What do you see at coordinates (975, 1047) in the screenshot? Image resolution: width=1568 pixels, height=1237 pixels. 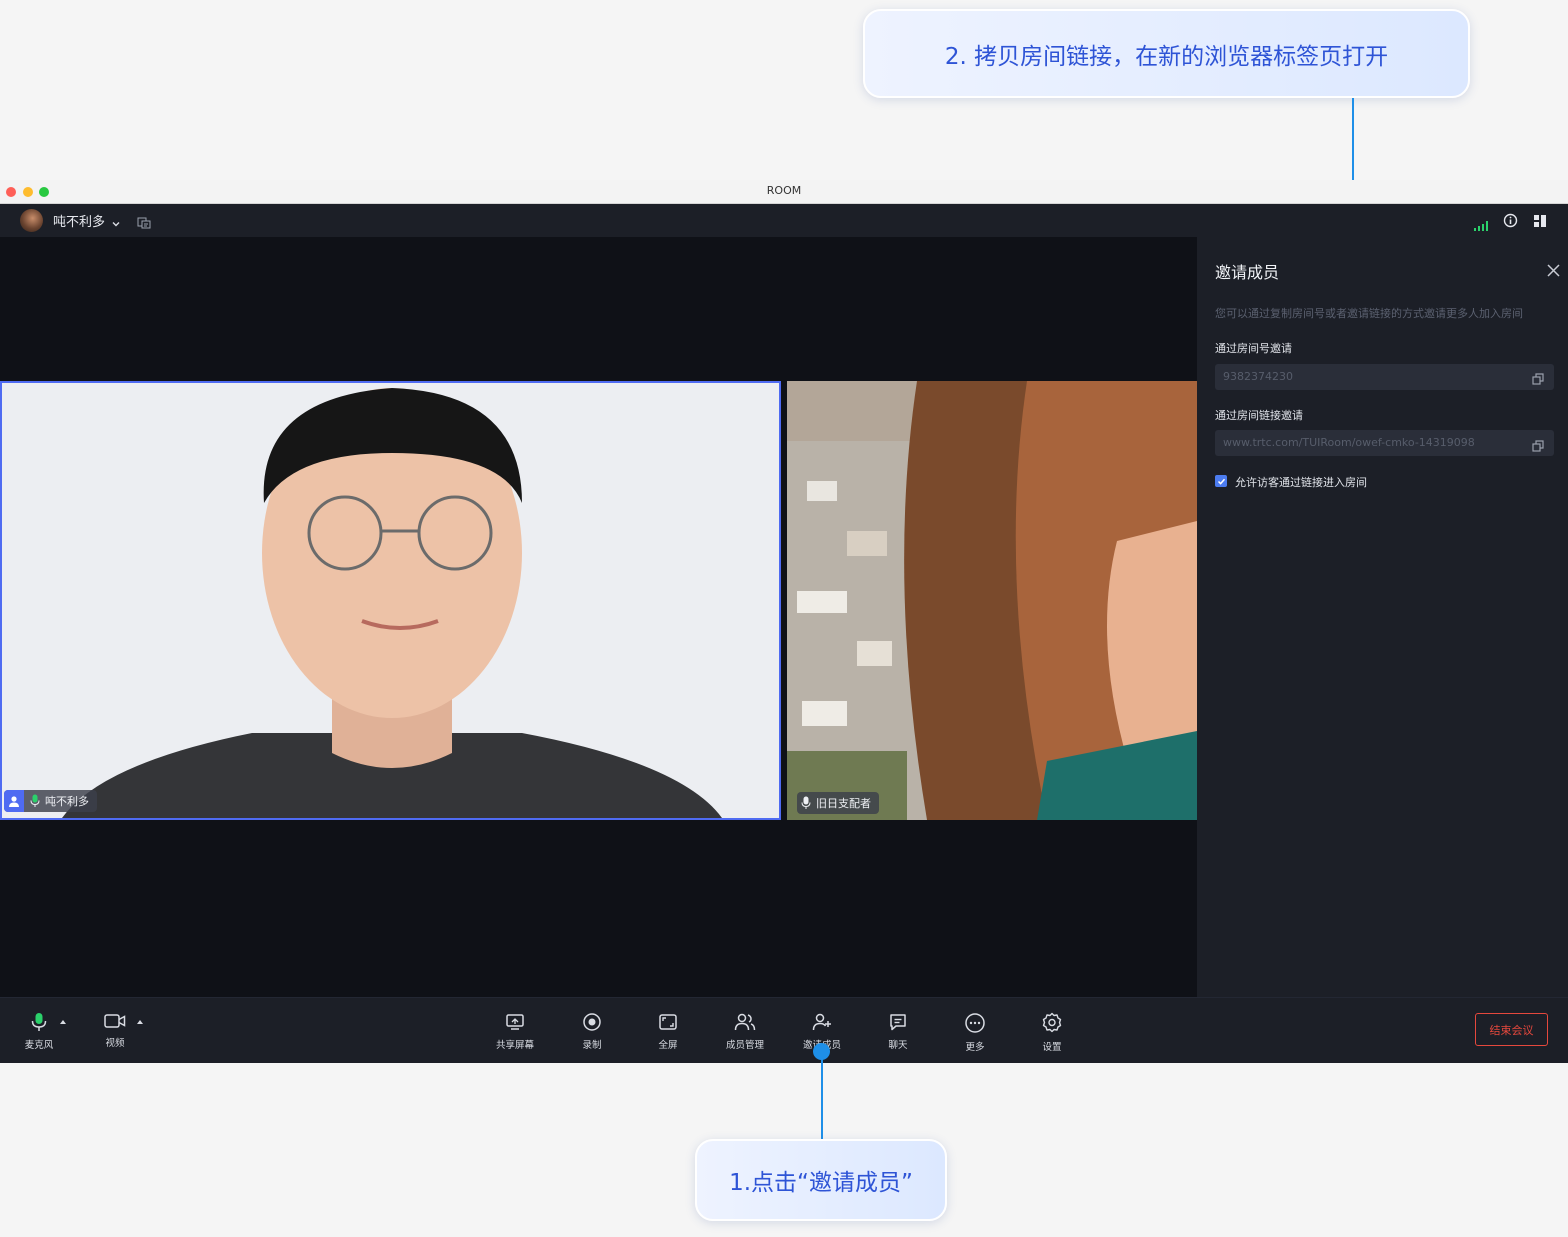 I see `more-label: 更多` at bounding box center [975, 1047].